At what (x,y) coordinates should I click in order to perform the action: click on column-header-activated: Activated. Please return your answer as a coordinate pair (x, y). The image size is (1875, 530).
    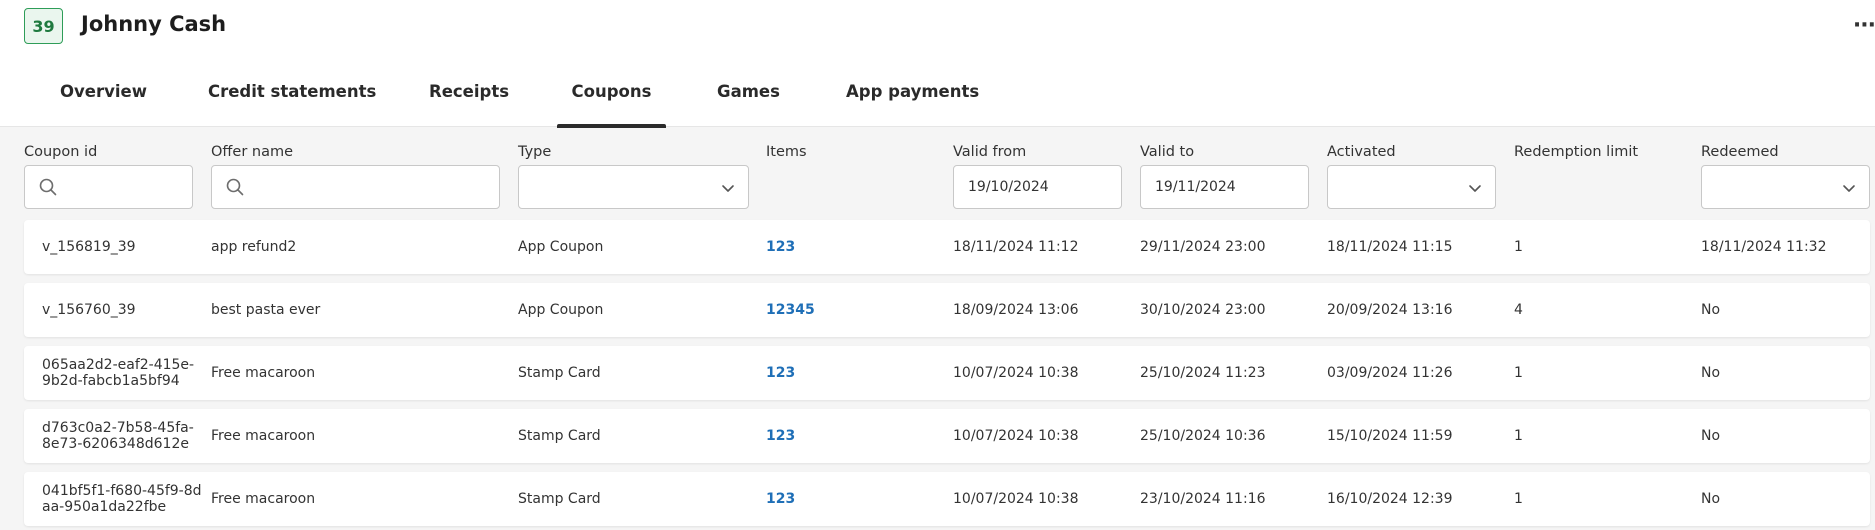
    Looking at the image, I should click on (1361, 152).